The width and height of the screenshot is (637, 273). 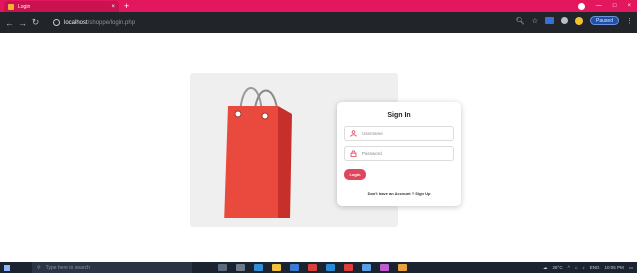 What do you see at coordinates (366, 267) in the screenshot?
I see `photos-icon` at bounding box center [366, 267].